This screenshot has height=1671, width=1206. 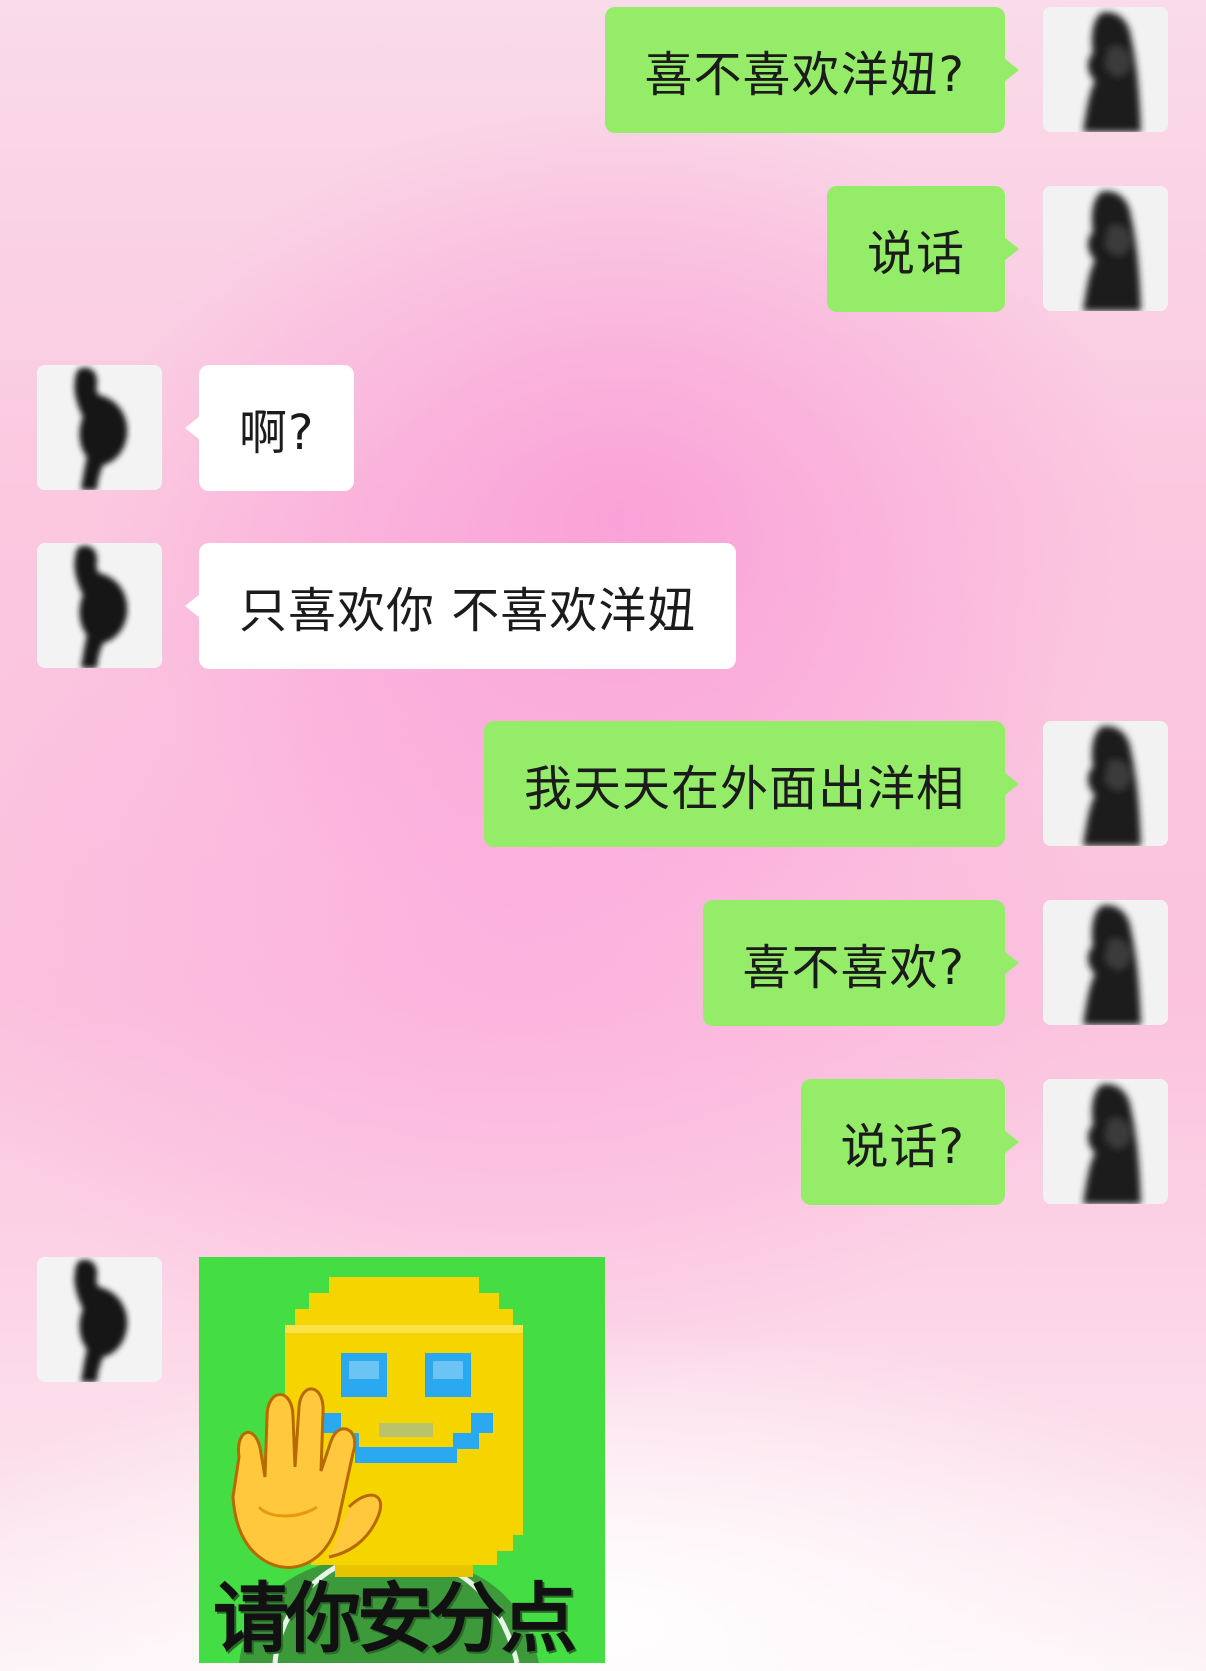 I want to click on chat-message-outgoing: 说话, so click(x=603, y=249).